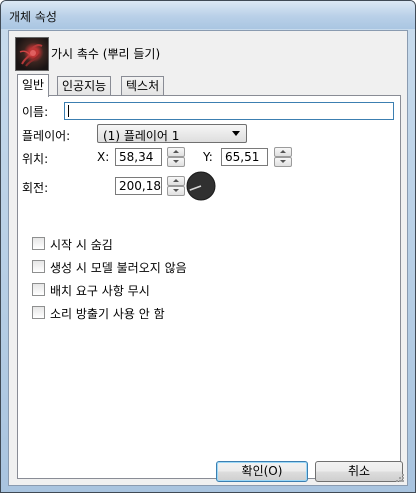 The height and width of the screenshot is (493, 416). I want to click on rotation-input: 200,18, so click(138, 186).